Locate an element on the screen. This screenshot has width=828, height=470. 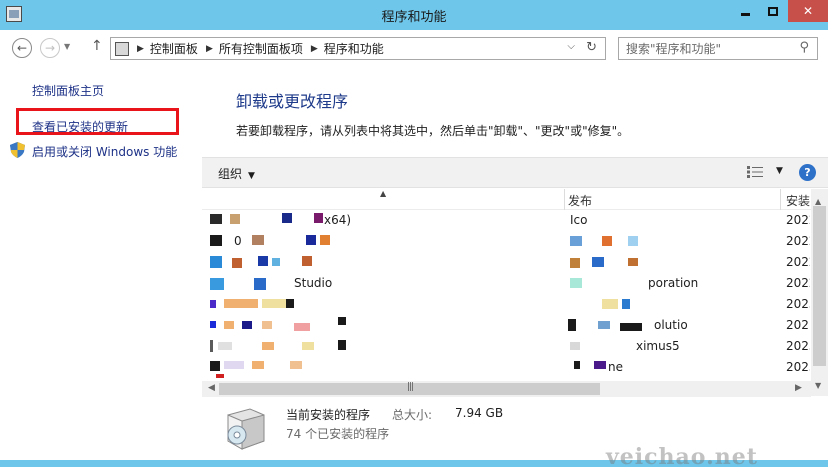
maximize-button is located at coordinates (773, 11).